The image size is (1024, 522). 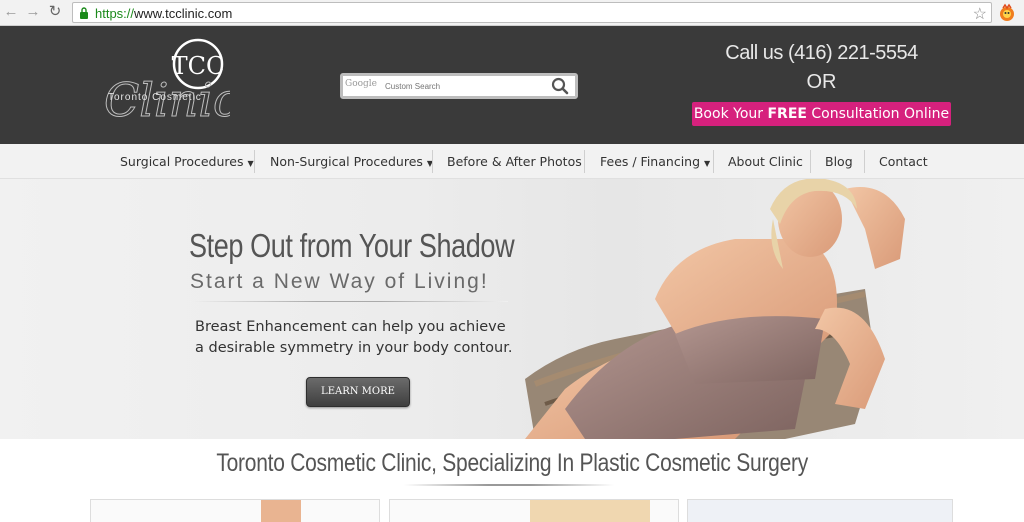 What do you see at coordinates (821, 114) in the screenshot?
I see `book-consultation-button: Book Your FREE Consultation Online` at bounding box center [821, 114].